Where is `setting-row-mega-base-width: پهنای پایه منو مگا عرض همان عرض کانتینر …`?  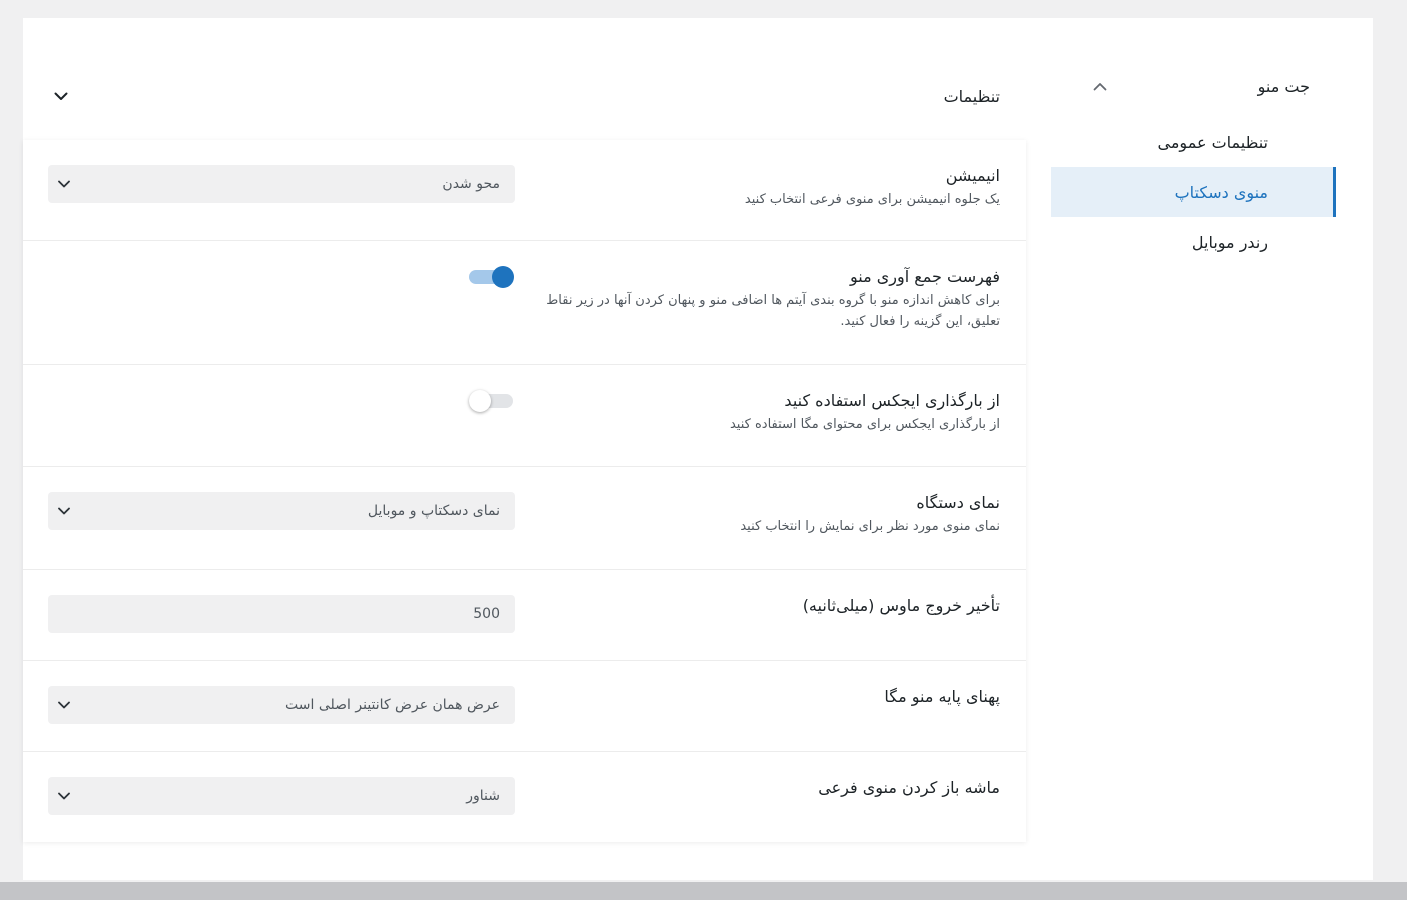
setting-row-mega-base-width: پهنای پایه منو مگا عرض همان عرض کانتینر … is located at coordinates (524, 706).